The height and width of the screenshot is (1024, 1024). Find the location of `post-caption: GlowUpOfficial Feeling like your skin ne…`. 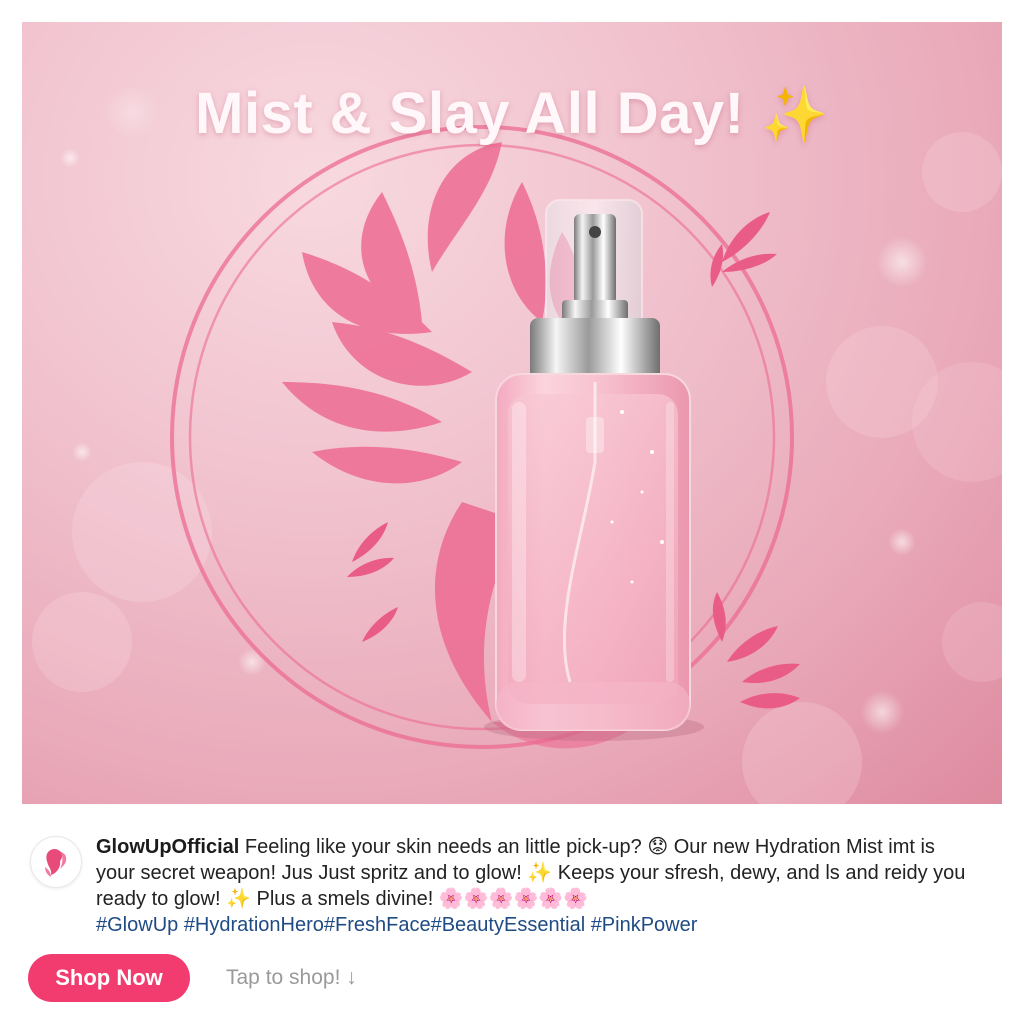

post-caption: GlowUpOfficial Feeling like your skin ne… is located at coordinates (536, 886).